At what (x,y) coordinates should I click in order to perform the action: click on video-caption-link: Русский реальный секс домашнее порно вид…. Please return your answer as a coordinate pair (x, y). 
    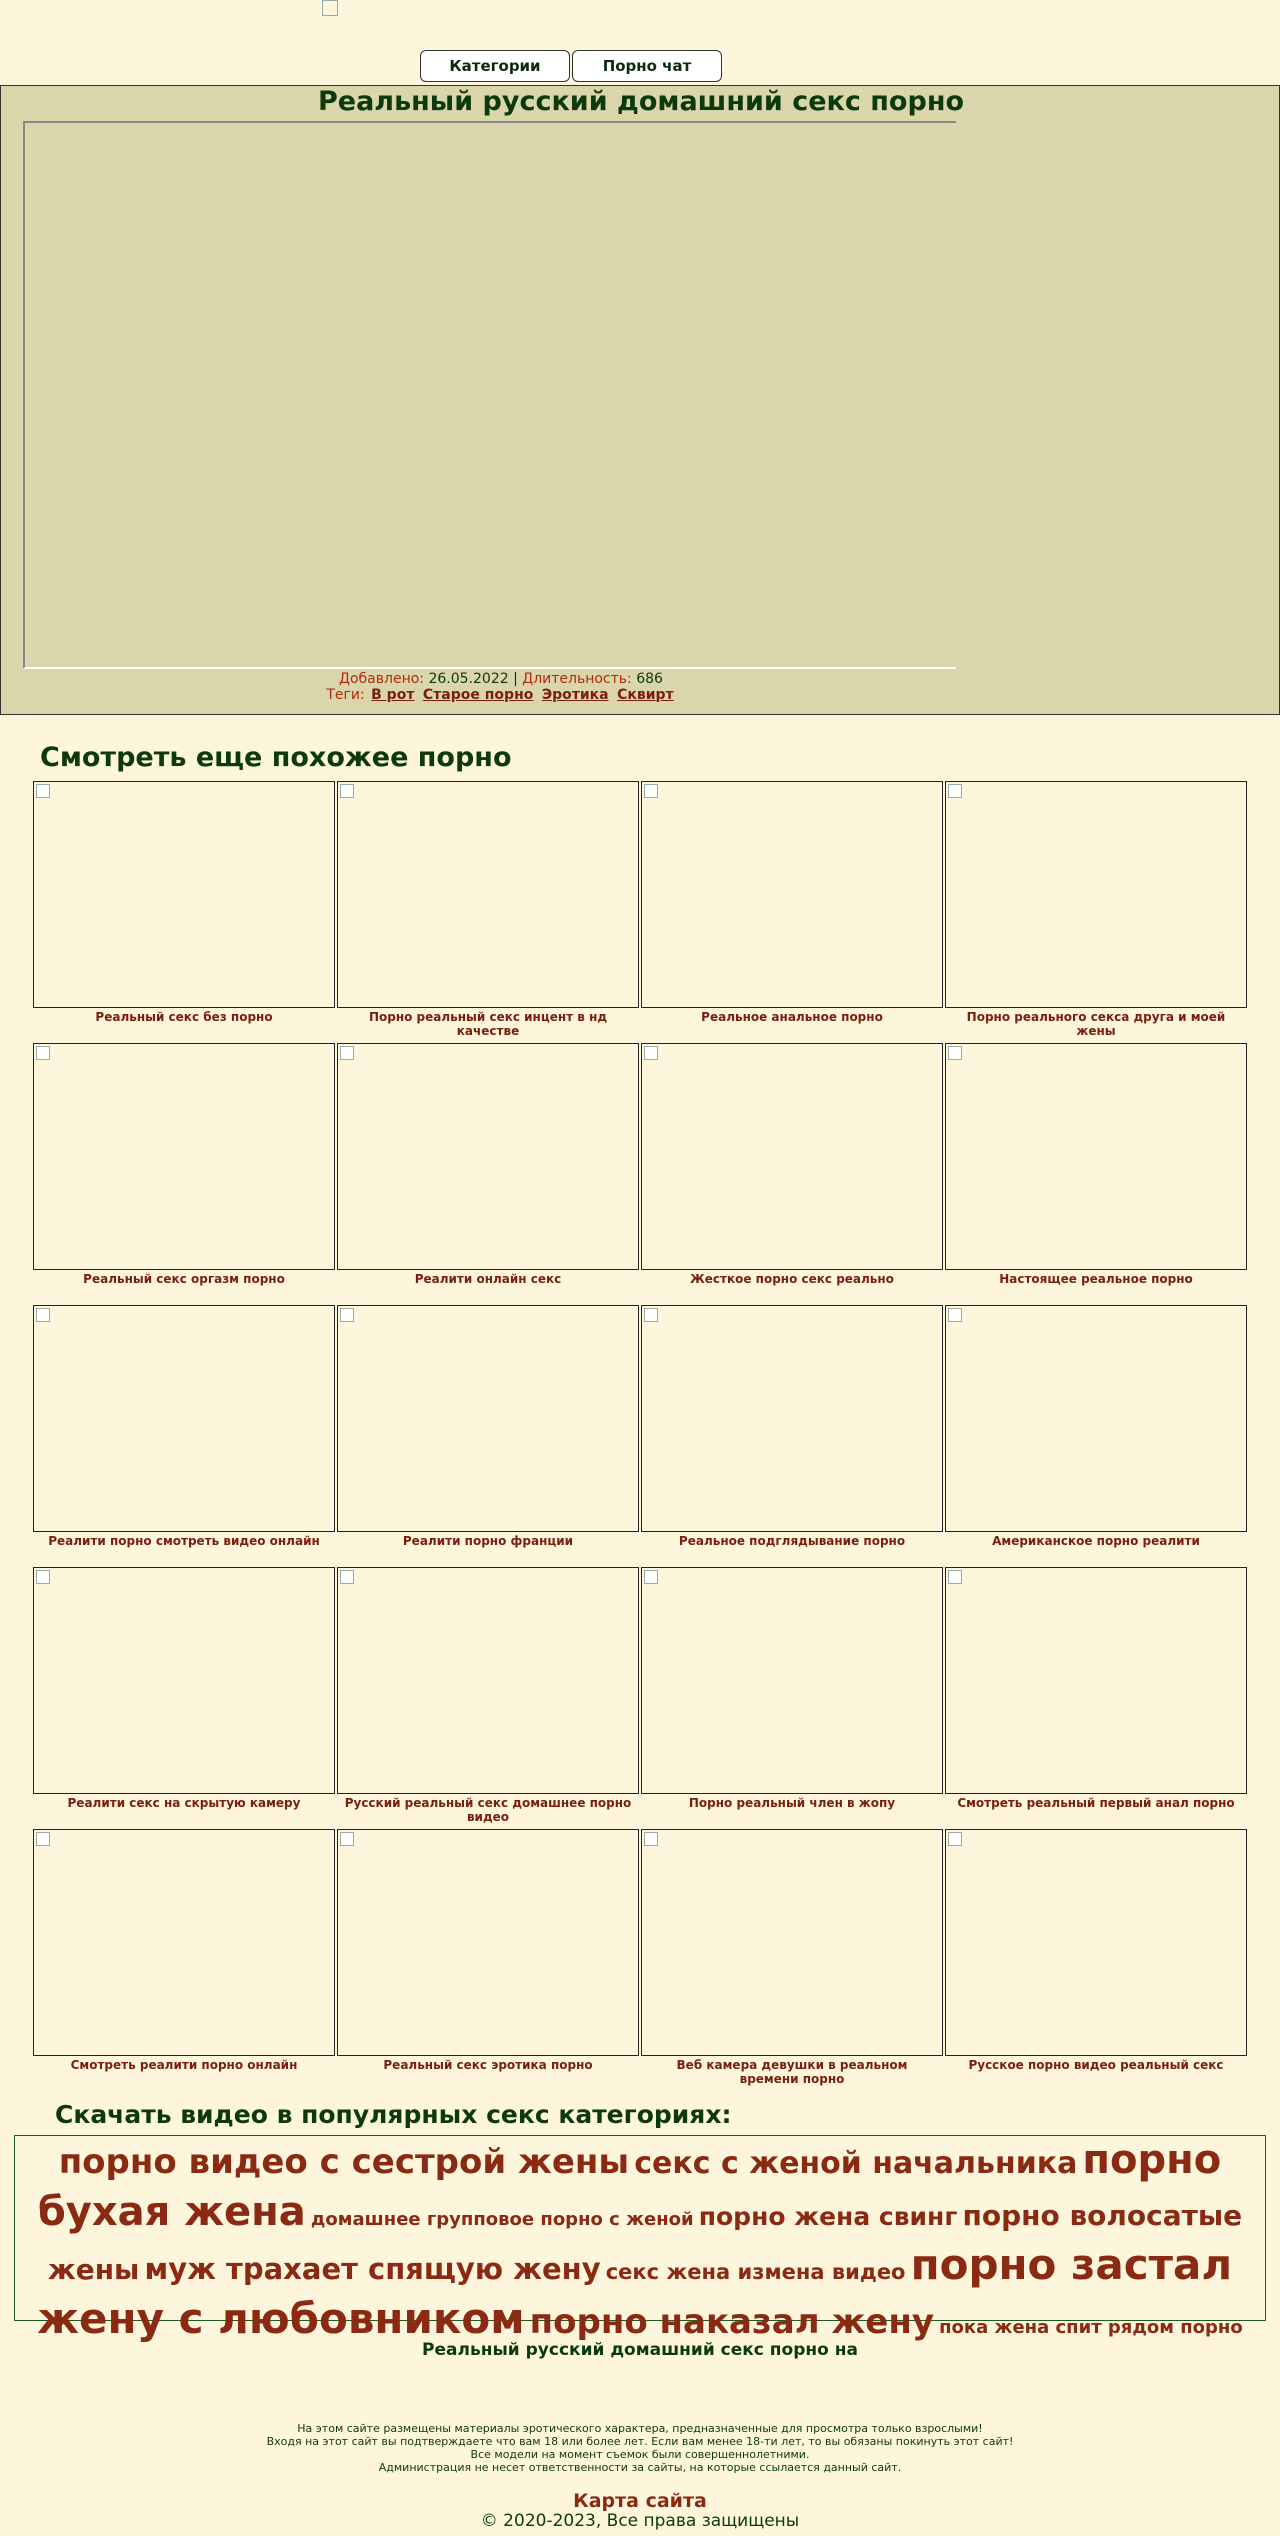
    Looking at the image, I should click on (488, 1810).